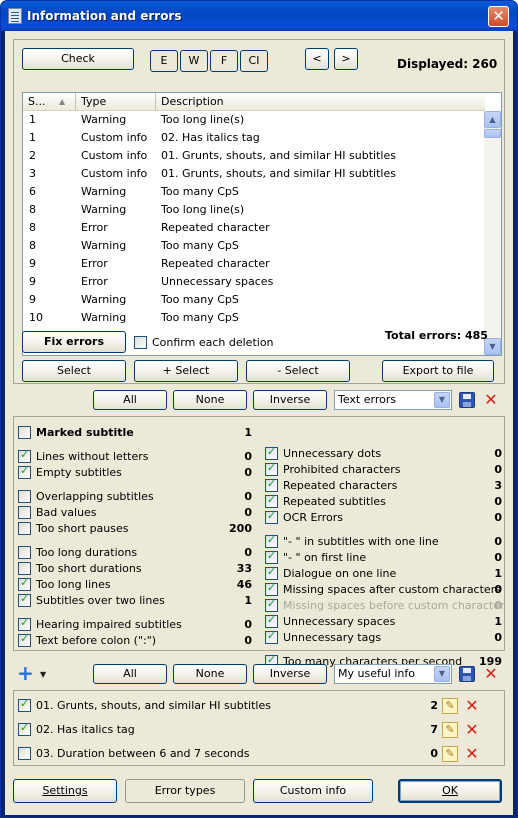 Image resolution: width=518 pixels, height=818 pixels. Describe the element at coordinates (385, 605) in the screenshot. I see `error-type-option: Missing spaces before custom character` at that location.